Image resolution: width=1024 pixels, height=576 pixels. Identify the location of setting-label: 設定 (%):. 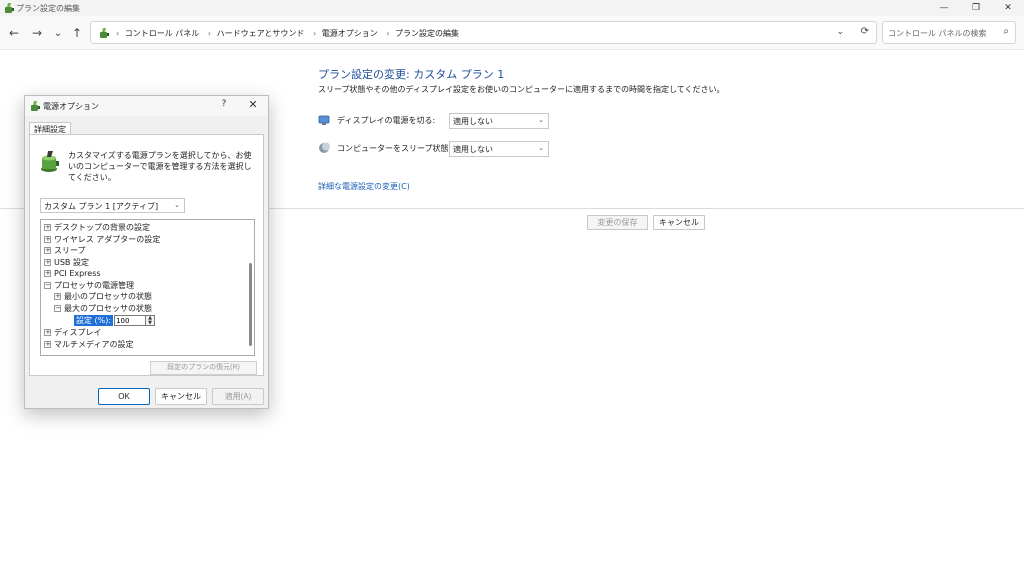
(94, 320).